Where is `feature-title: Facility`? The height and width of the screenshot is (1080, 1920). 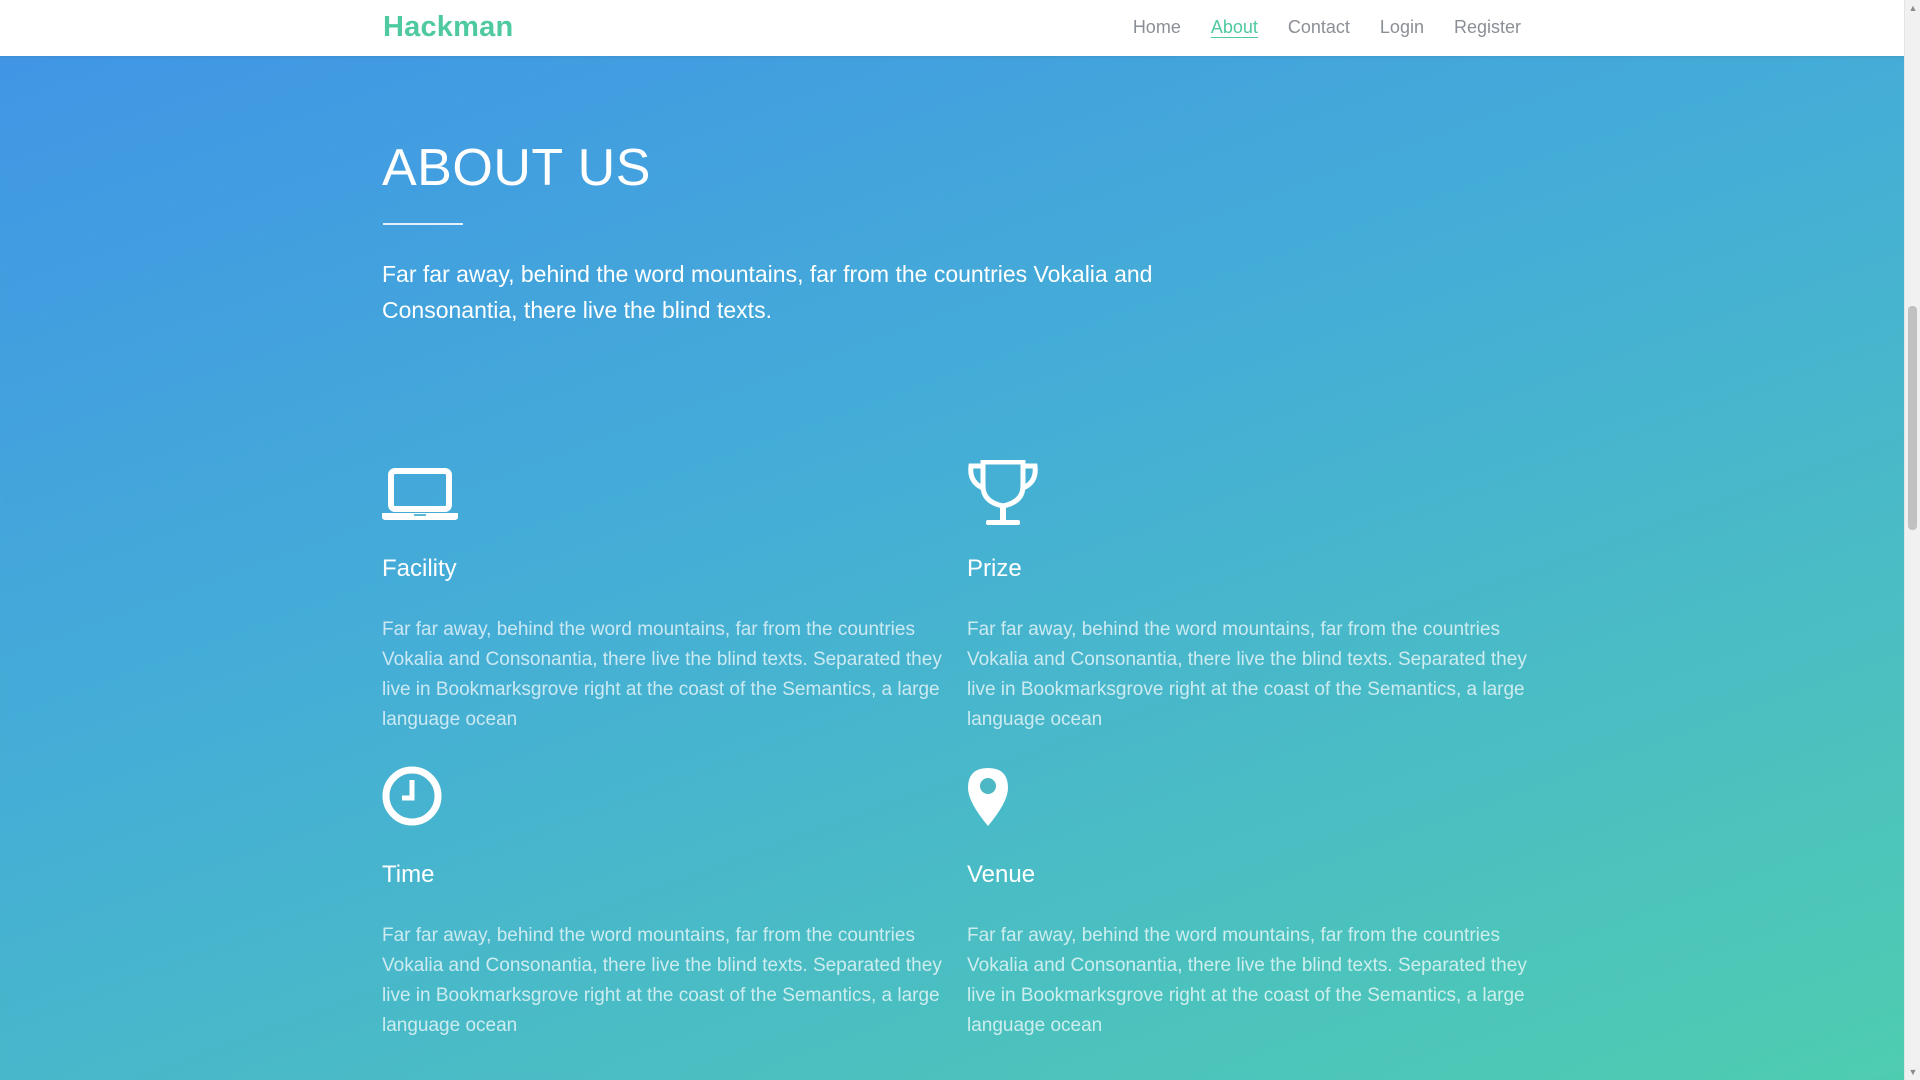 feature-title: Facility is located at coordinates (419, 568).